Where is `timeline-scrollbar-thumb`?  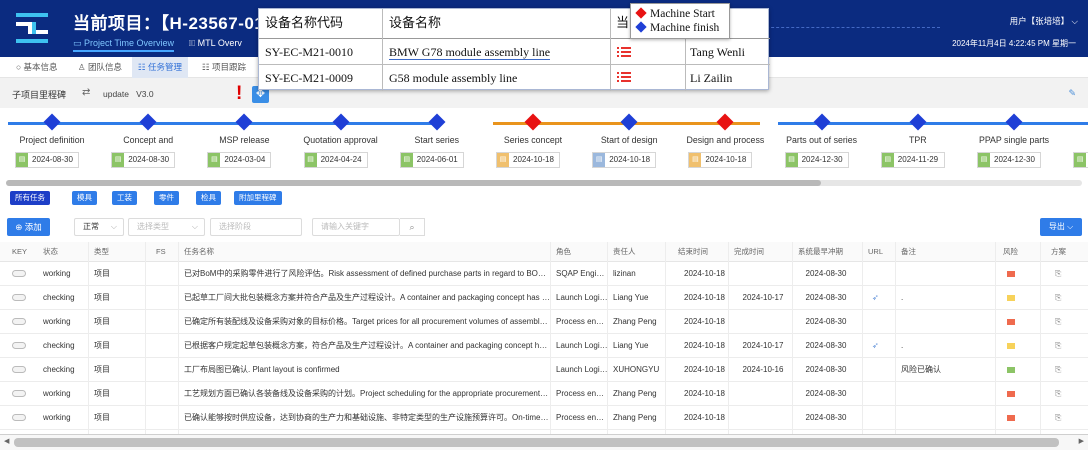
timeline-scrollbar-thumb is located at coordinates (413, 183).